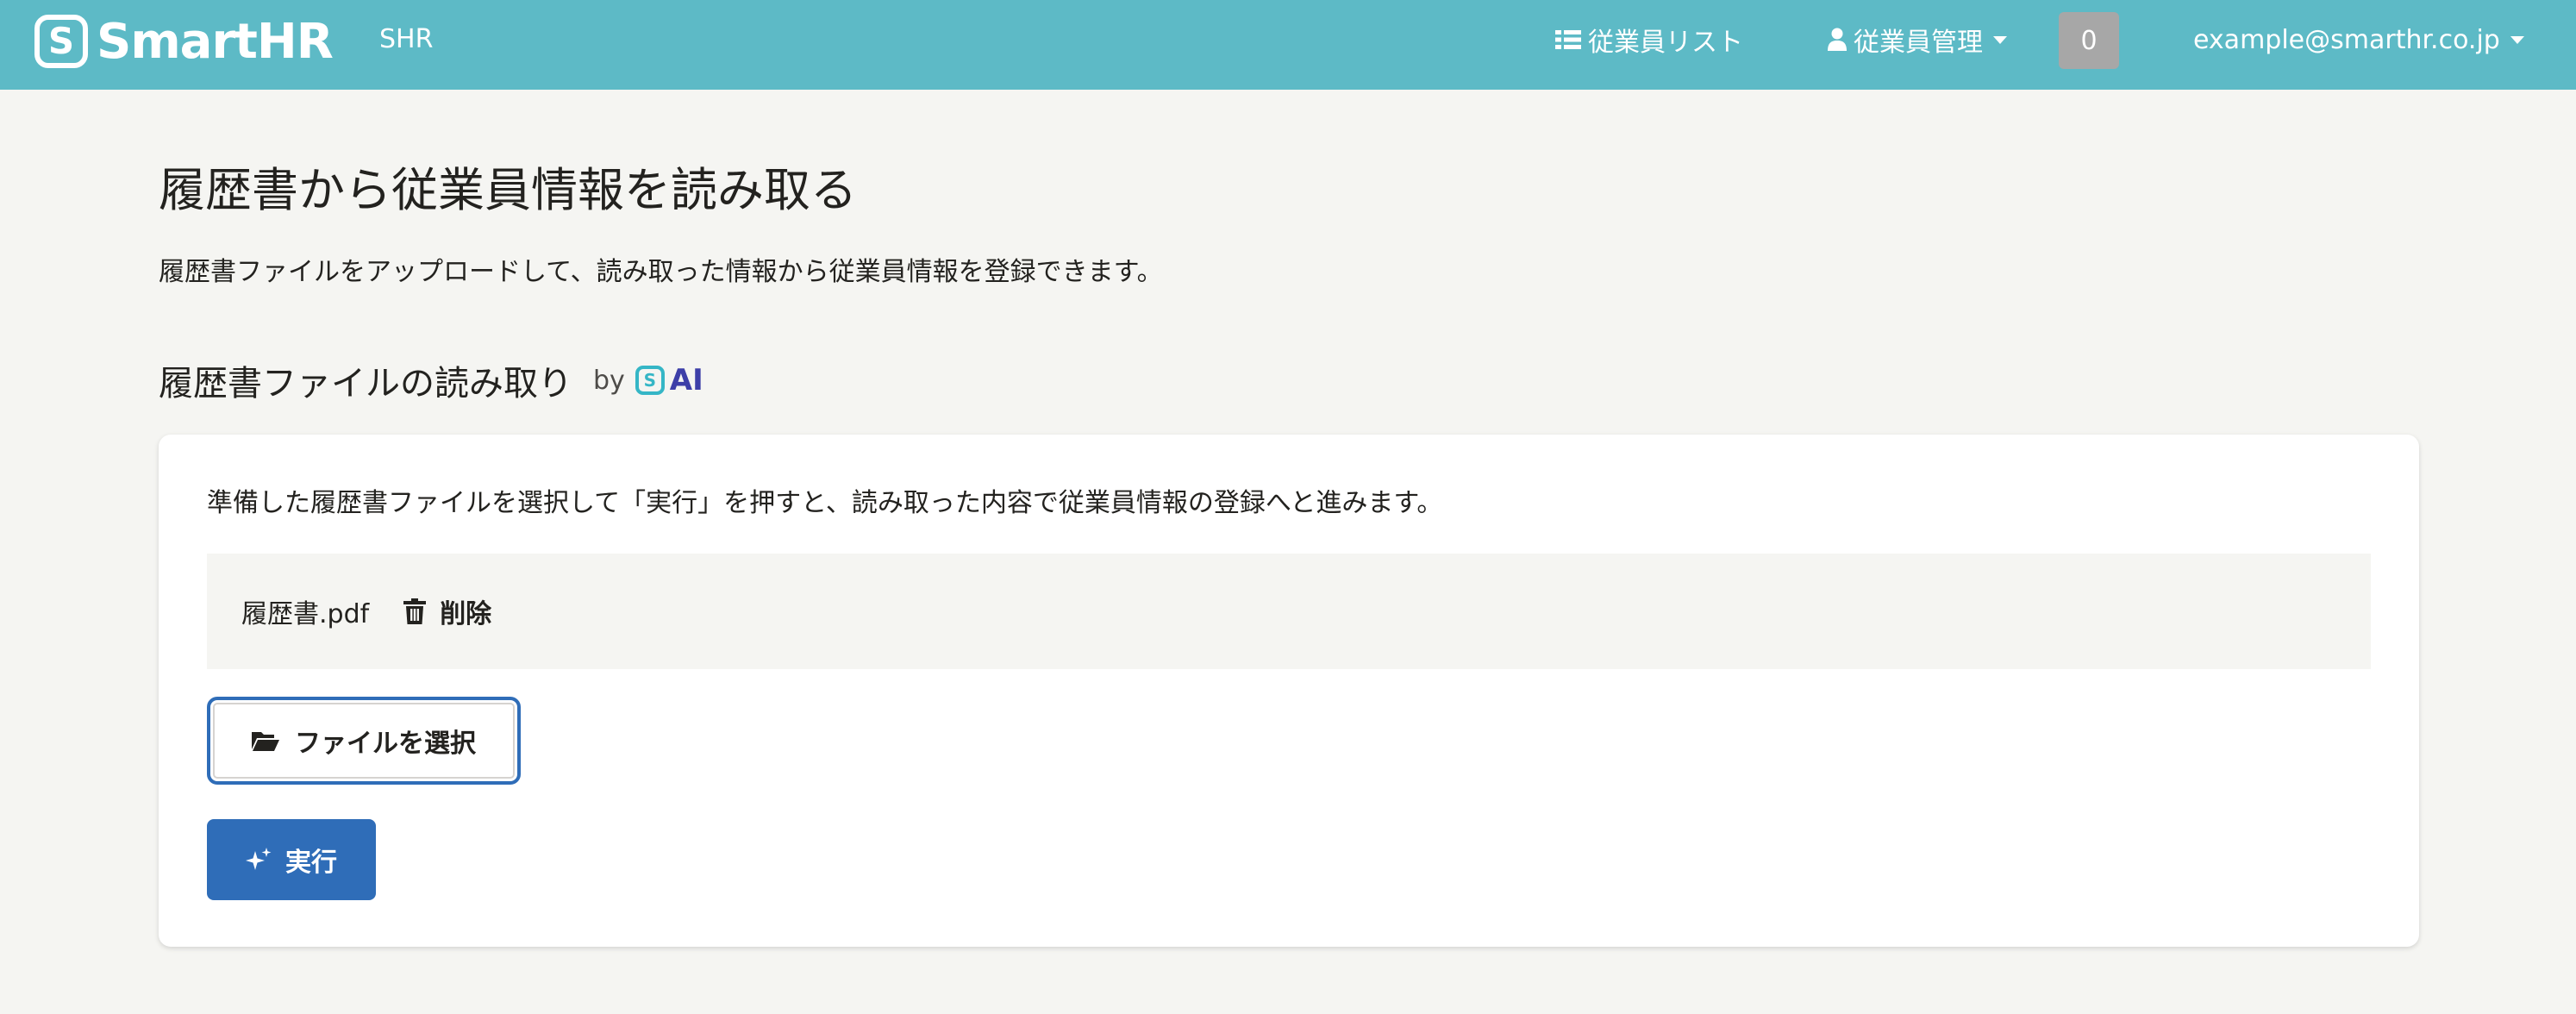 This screenshot has width=2576, height=1014. What do you see at coordinates (365, 384) in the screenshot?
I see `section-title: 履歴書ファイルの読み取り` at bounding box center [365, 384].